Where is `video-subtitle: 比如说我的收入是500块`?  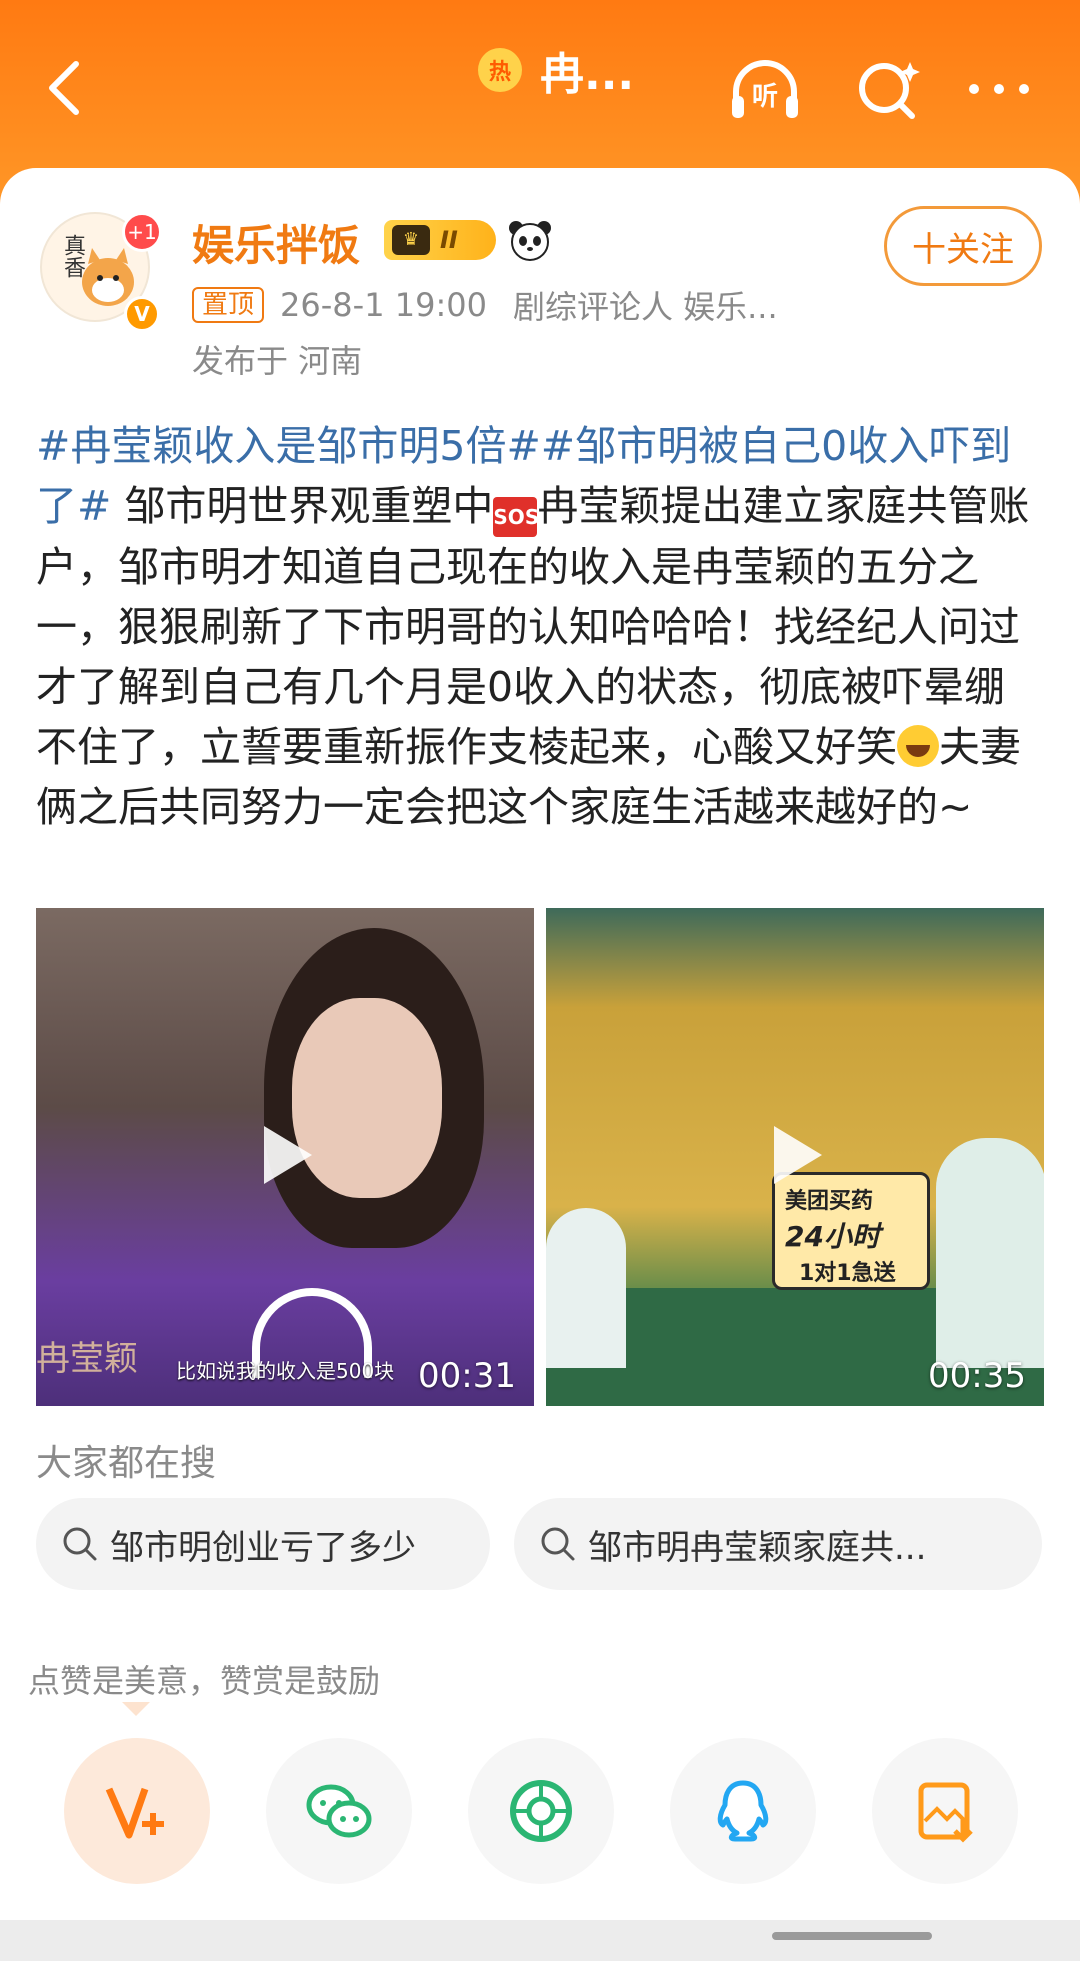 video-subtitle: 比如说我的收入是500块 is located at coordinates (285, 1371).